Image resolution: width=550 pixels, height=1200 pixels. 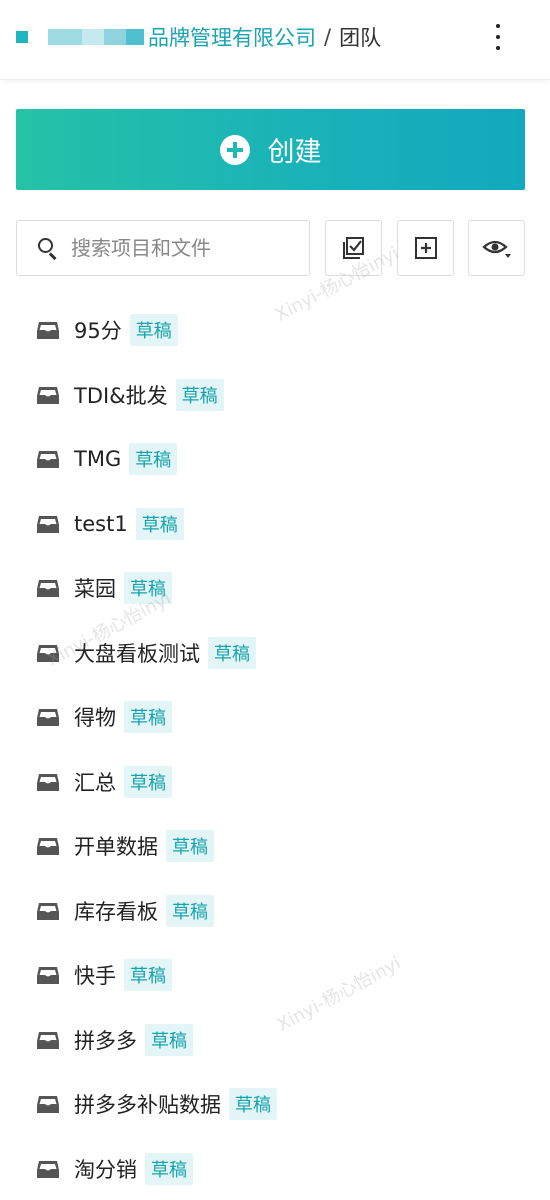 What do you see at coordinates (275, 975) in the screenshot?
I see `list-item: 快手 草稿` at bounding box center [275, 975].